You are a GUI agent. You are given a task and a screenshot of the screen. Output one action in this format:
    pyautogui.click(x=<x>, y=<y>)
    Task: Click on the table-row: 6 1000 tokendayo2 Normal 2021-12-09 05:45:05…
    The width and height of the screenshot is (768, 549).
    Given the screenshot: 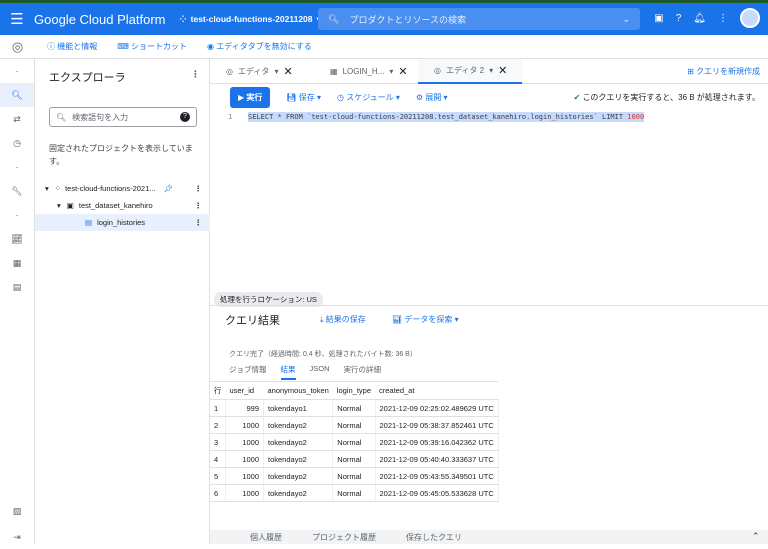 What is the action you would take?
    pyautogui.click(x=354, y=493)
    